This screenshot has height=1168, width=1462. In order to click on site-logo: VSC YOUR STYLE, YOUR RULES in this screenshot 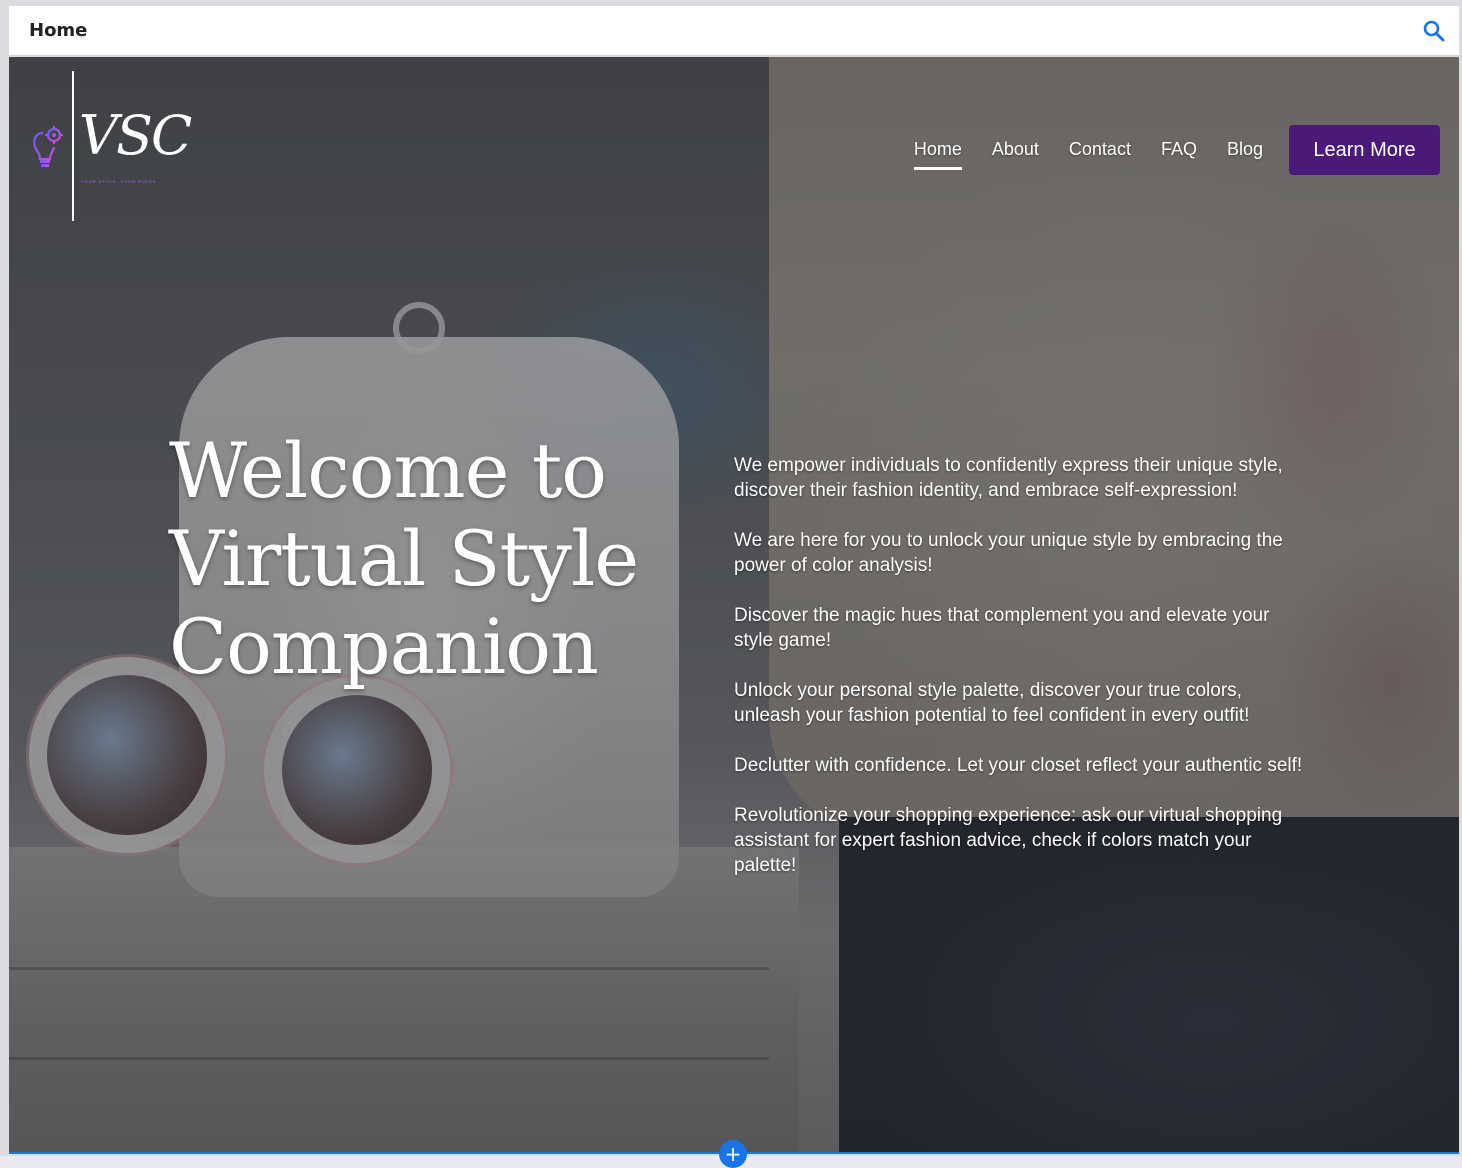, I will do `click(111, 146)`.